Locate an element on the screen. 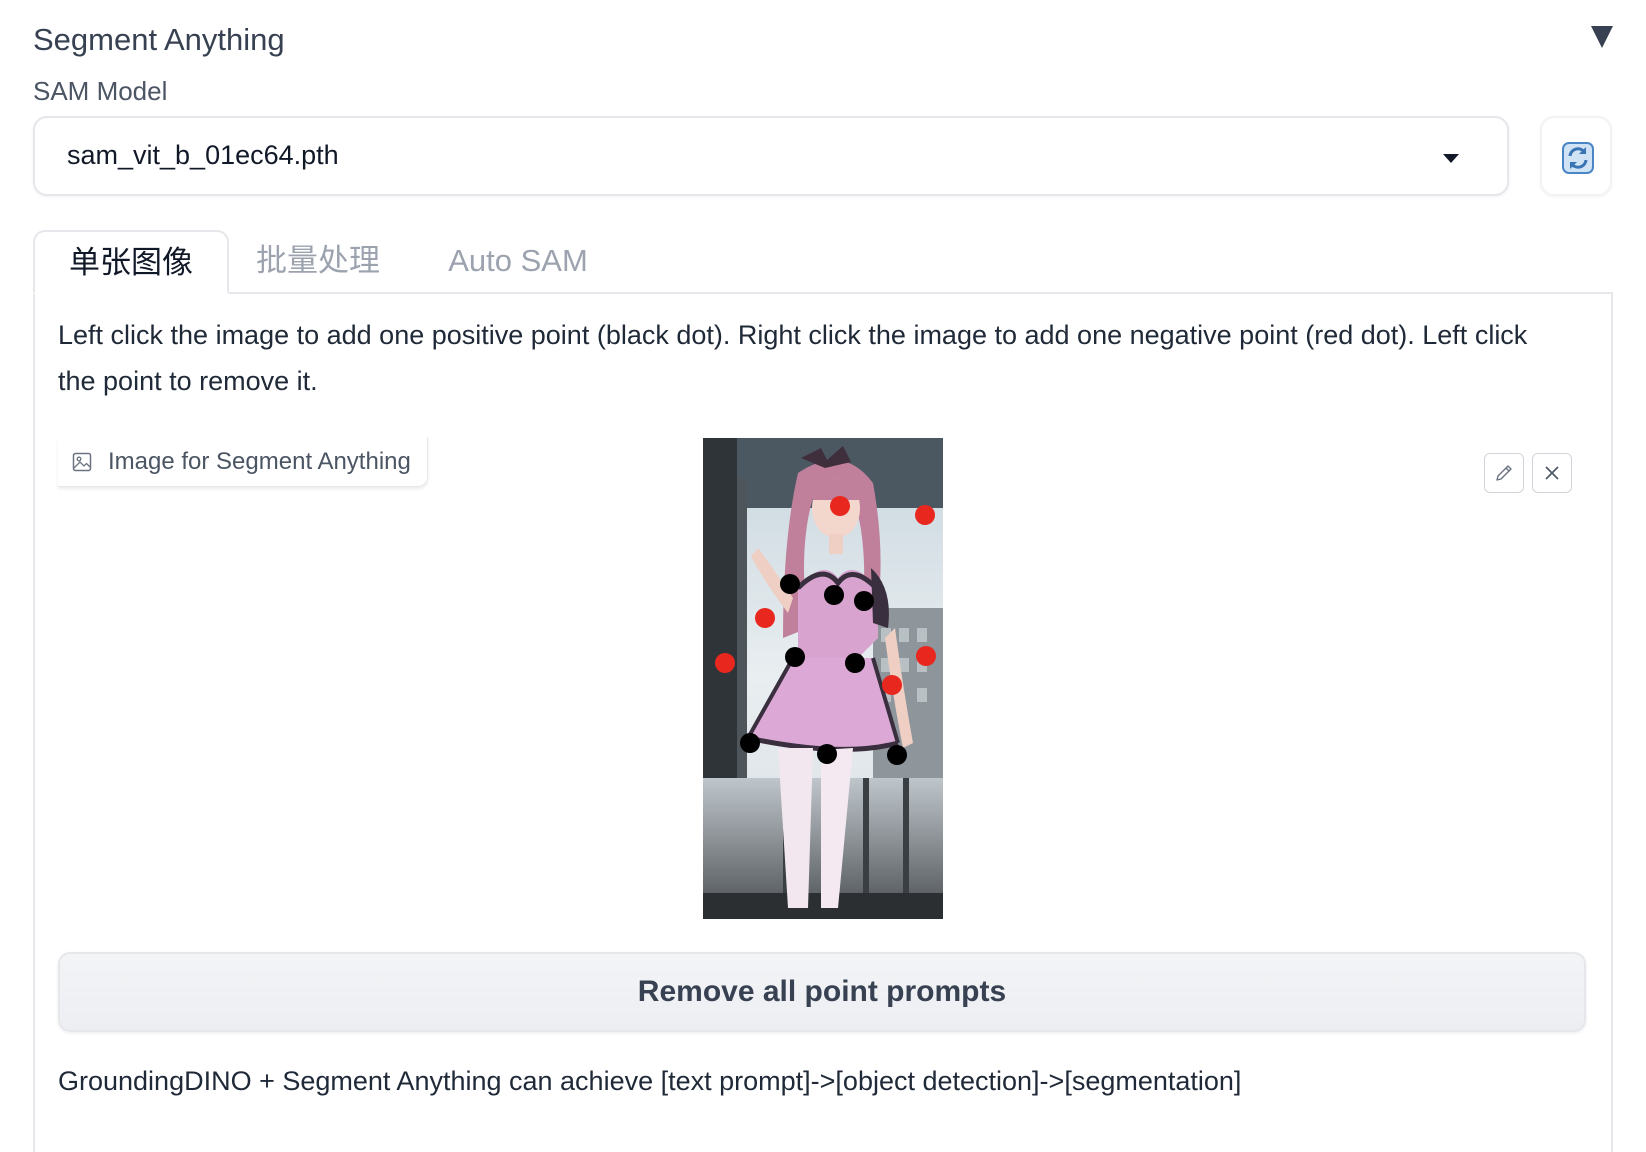 Image resolution: width=1646 pixels, height=1152 pixels. sam-model-selected-value: sam_vit_b_01ec64.pth is located at coordinates (203, 155).